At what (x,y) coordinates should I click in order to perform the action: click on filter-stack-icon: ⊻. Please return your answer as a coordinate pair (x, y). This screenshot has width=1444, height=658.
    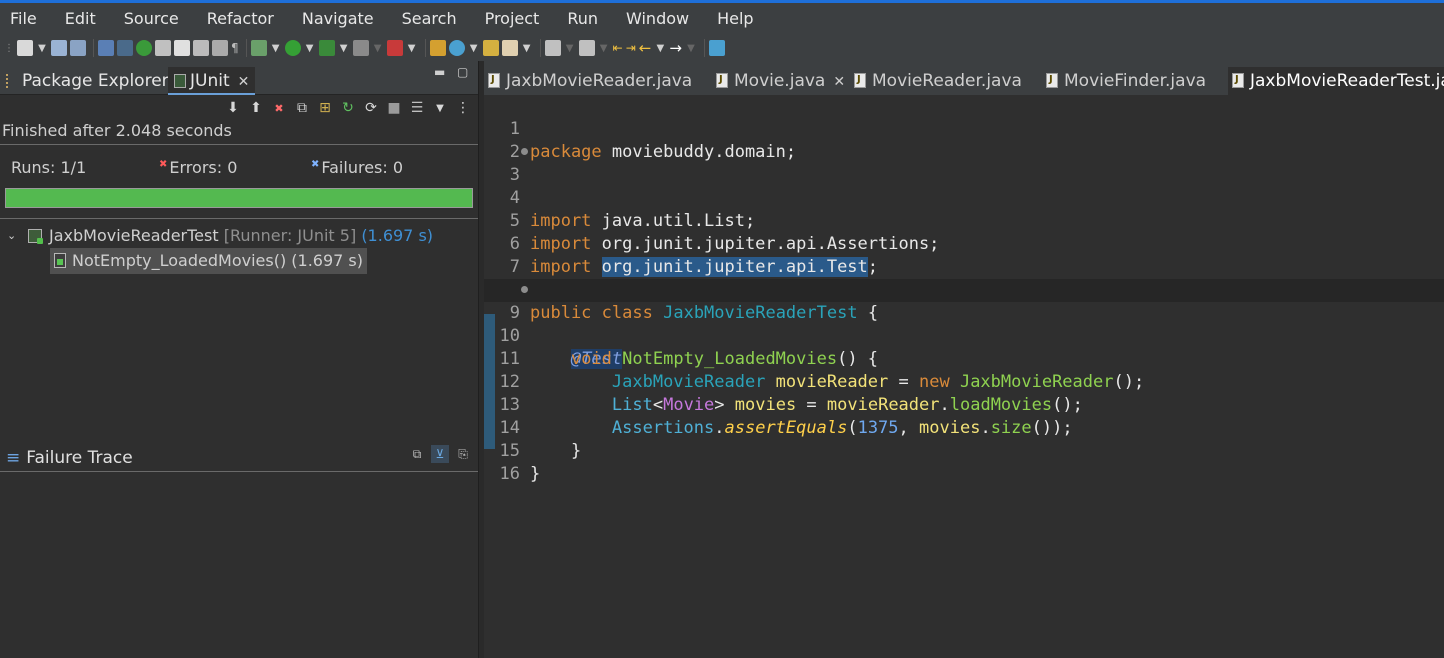
    Looking at the image, I should click on (440, 454).